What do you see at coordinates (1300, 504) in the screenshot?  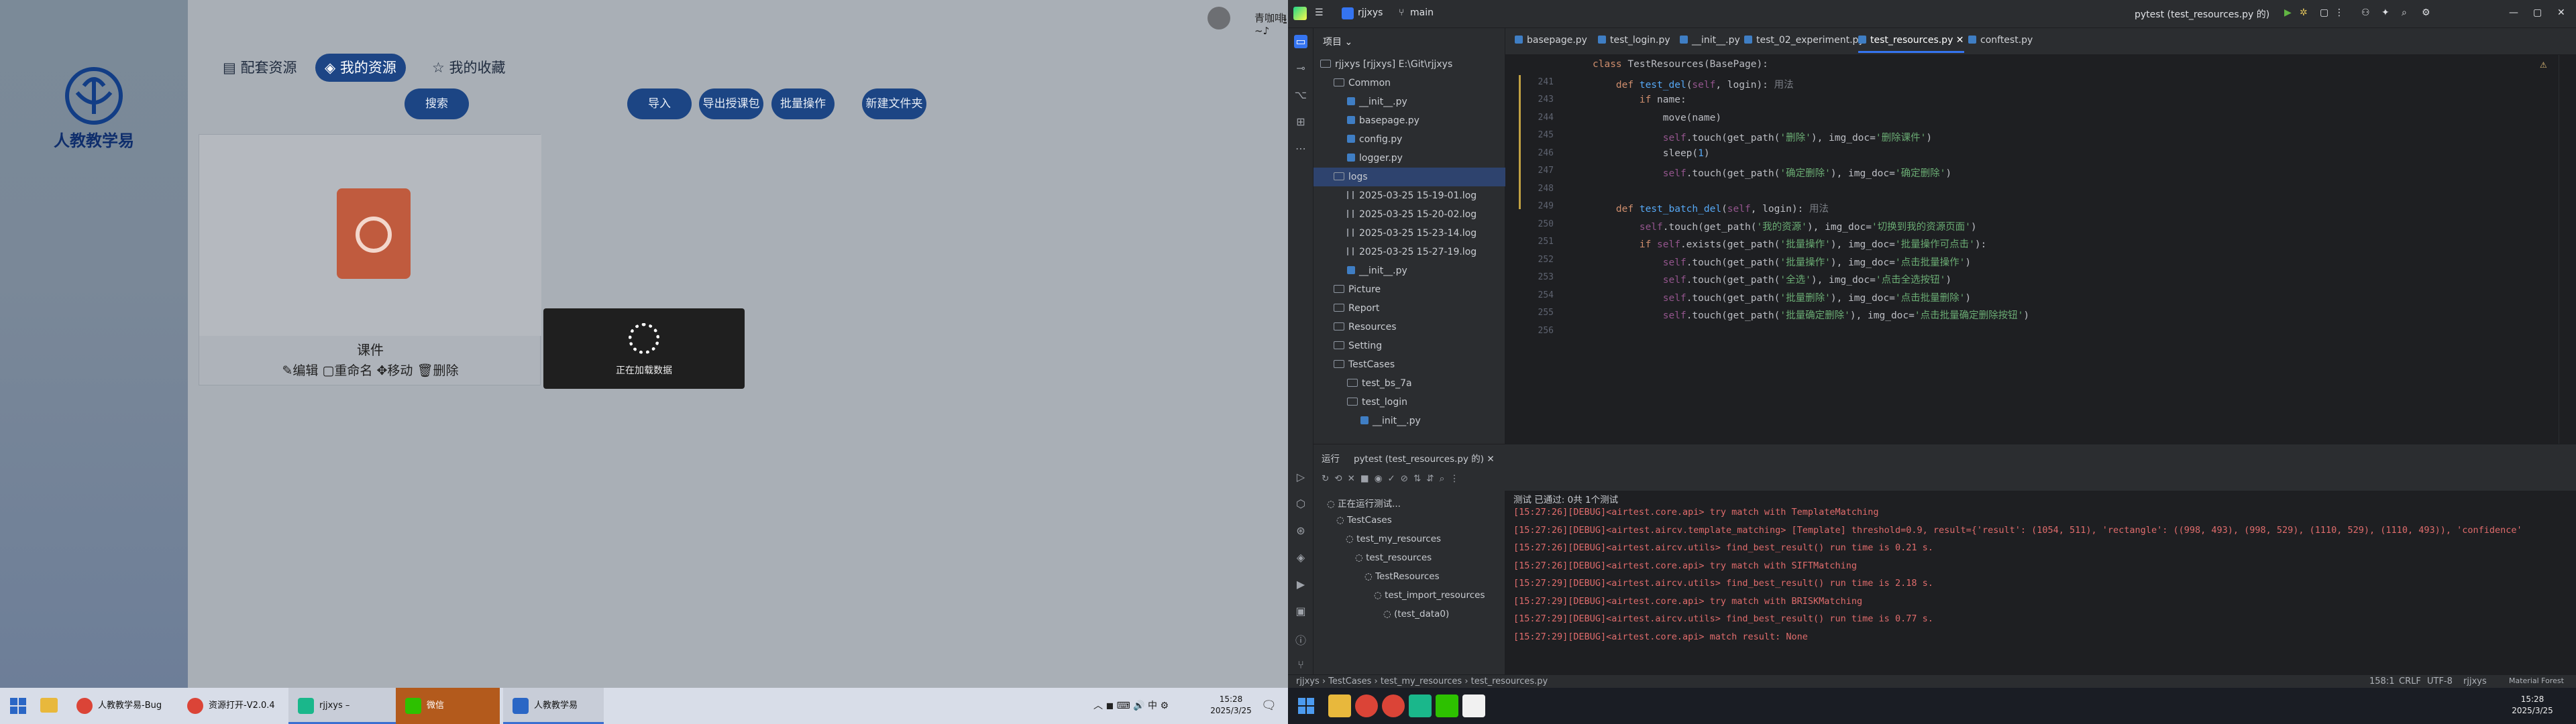 I see `python-packages-icon: ⬡` at bounding box center [1300, 504].